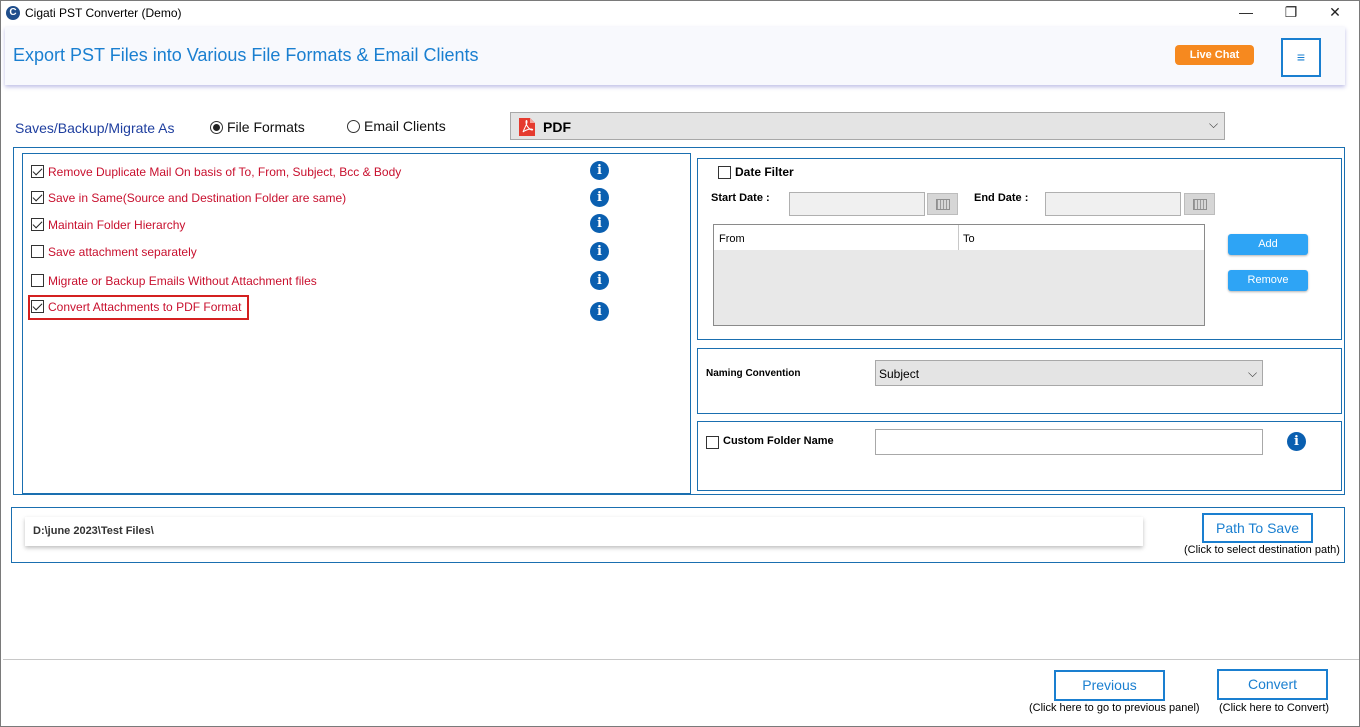  I want to click on start-date-calendar-button, so click(942, 204).